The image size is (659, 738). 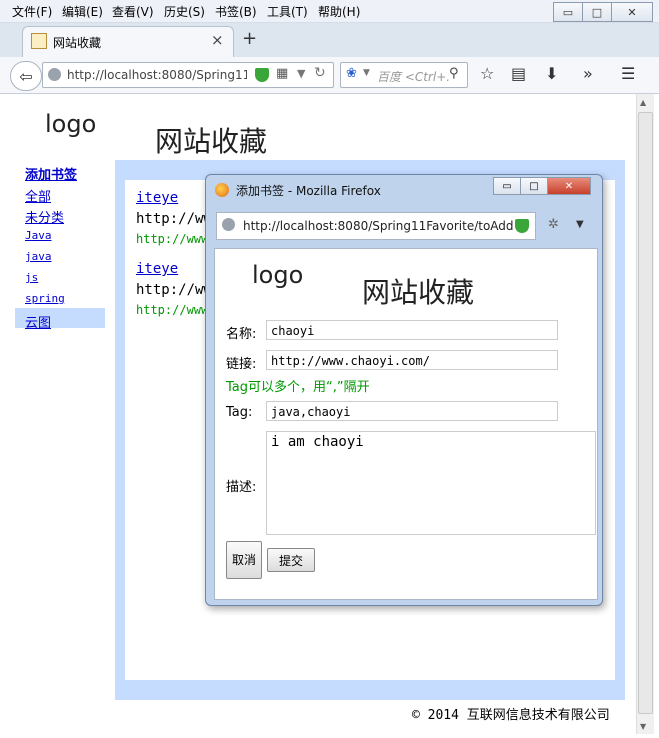 I want to click on menu-view: 查看(V), so click(x=133, y=11).